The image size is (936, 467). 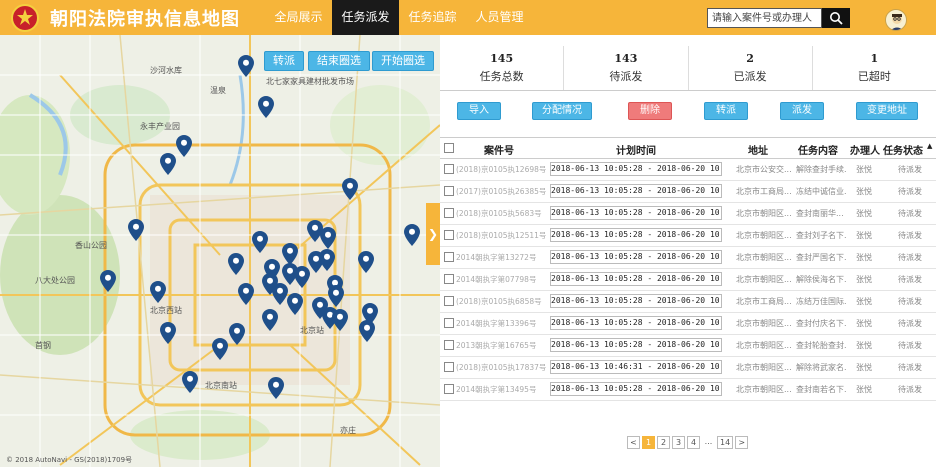 What do you see at coordinates (929, 146) in the screenshot?
I see `sort-asc-icon: ▲` at bounding box center [929, 146].